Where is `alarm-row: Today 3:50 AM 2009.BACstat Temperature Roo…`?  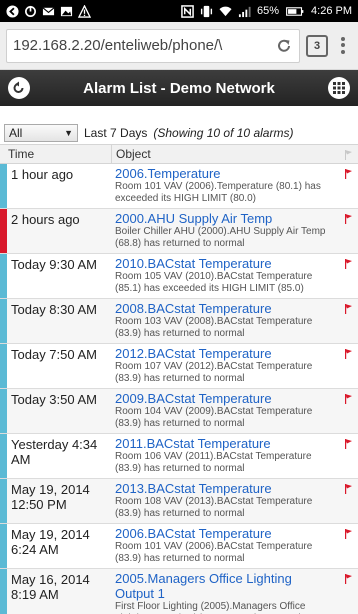
alarm-row: Today 3:50 AM 2009.BACstat Temperature Roo… is located at coordinates (179, 411).